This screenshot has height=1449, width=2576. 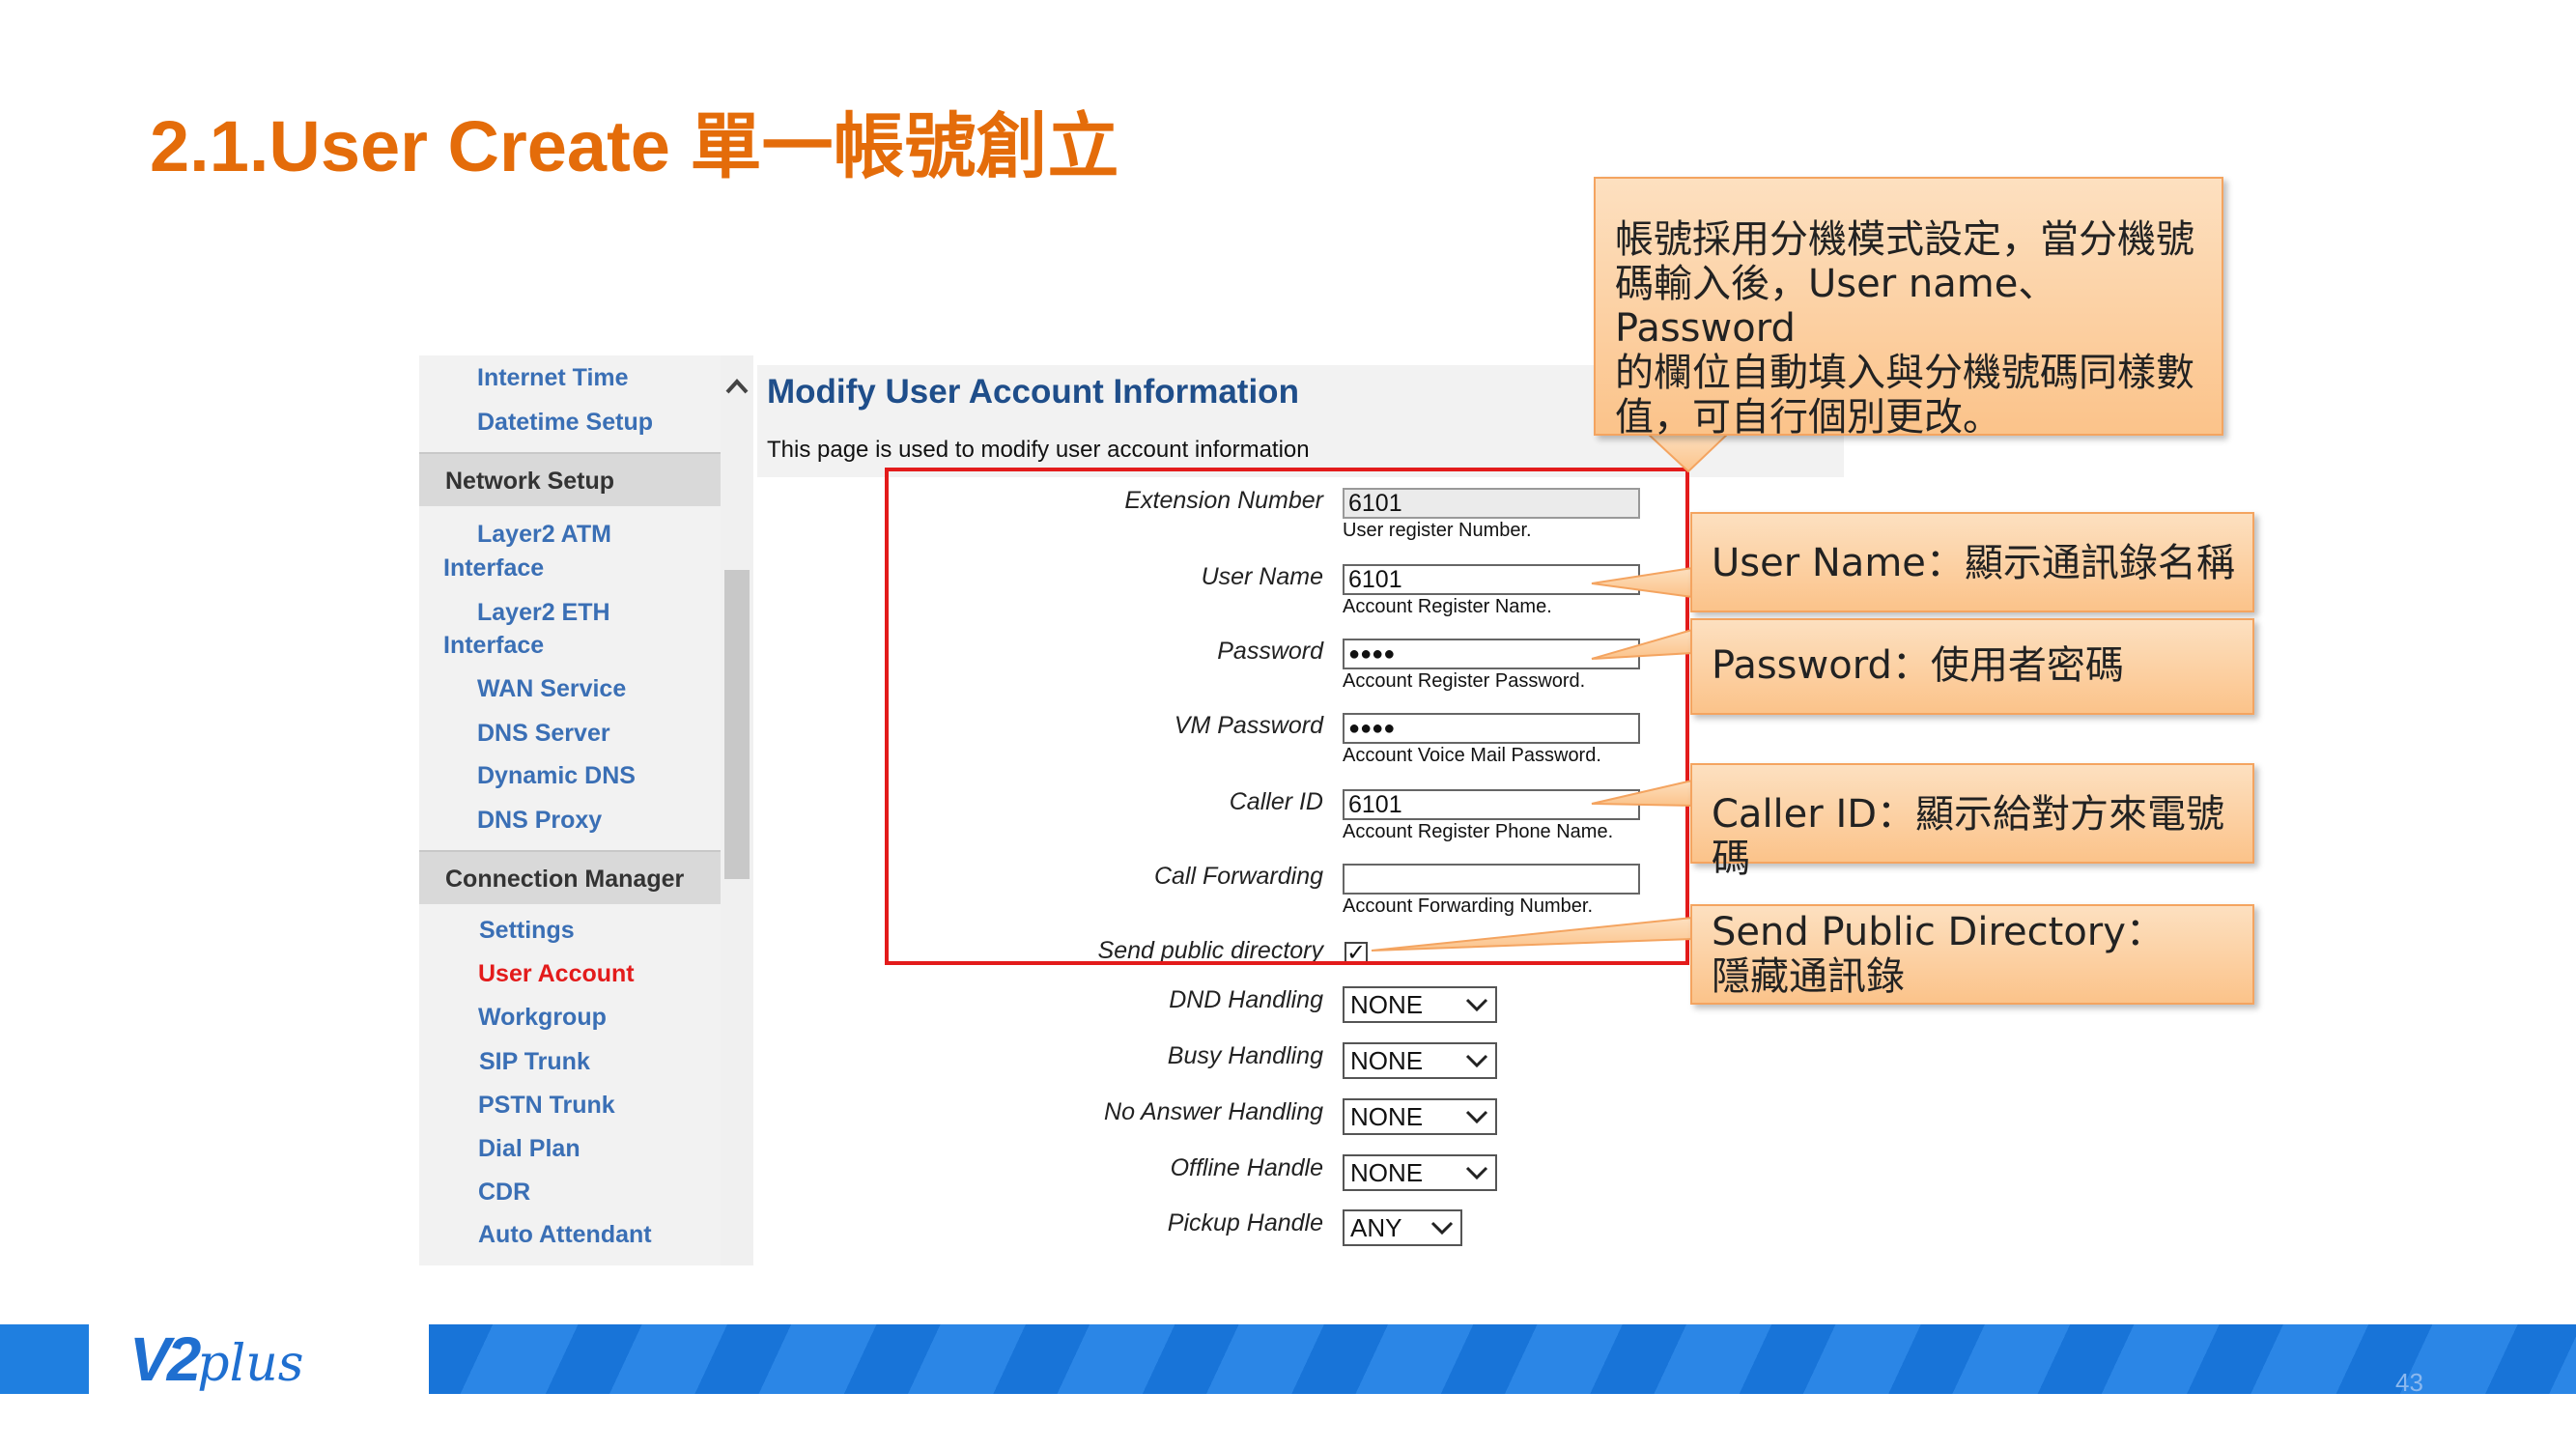 I want to click on password-callout-tail, so click(x=1642, y=644).